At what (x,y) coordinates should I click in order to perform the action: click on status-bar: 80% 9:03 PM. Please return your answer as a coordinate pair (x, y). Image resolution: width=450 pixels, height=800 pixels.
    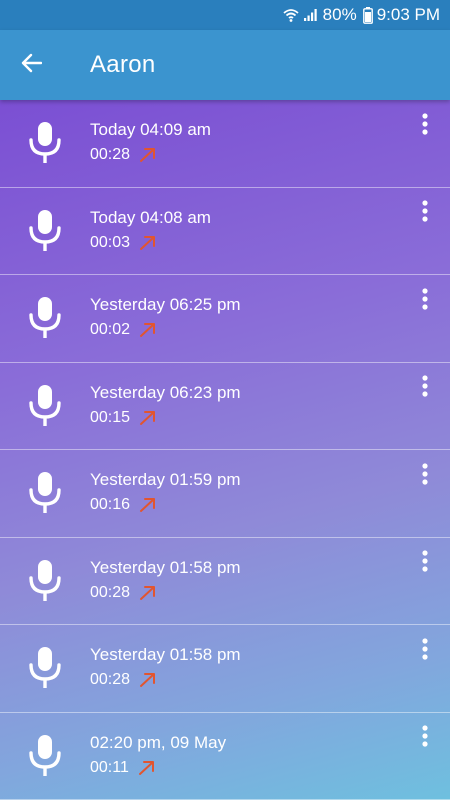
    Looking at the image, I should click on (225, 15).